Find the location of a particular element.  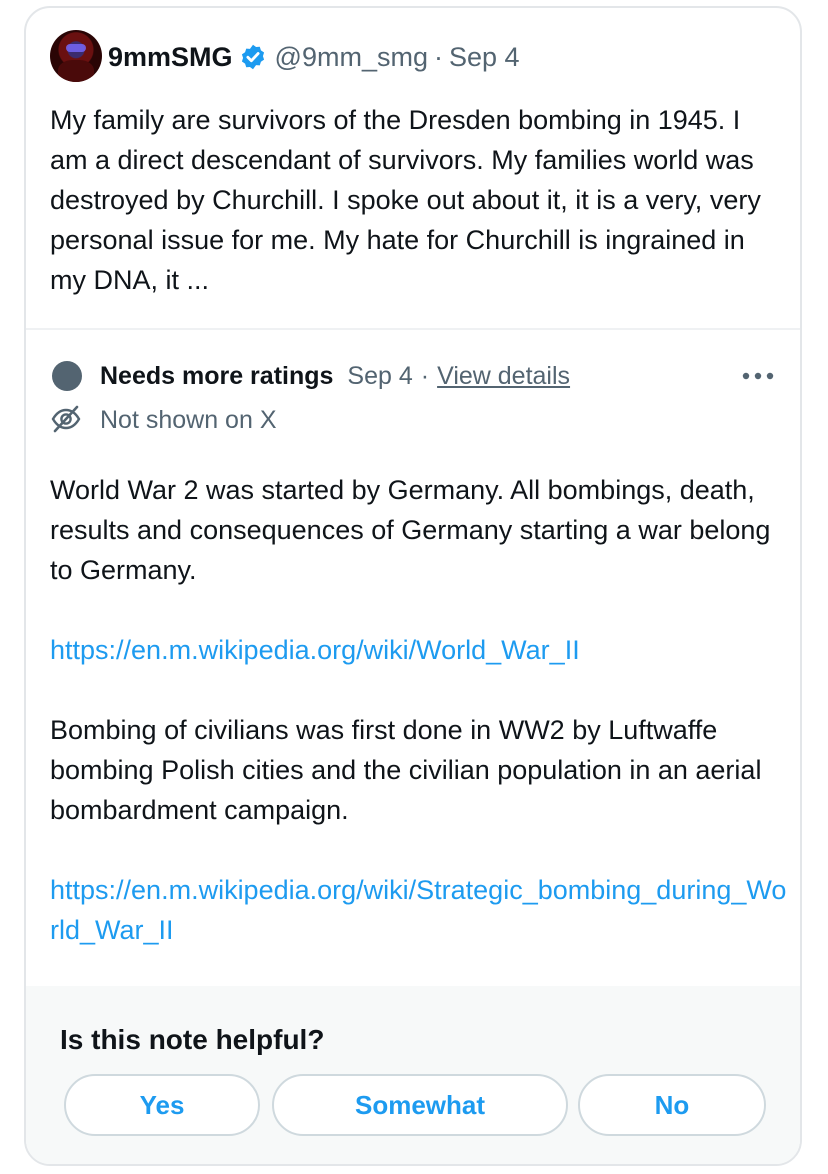

eye-slash-icon is located at coordinates (66, 419).